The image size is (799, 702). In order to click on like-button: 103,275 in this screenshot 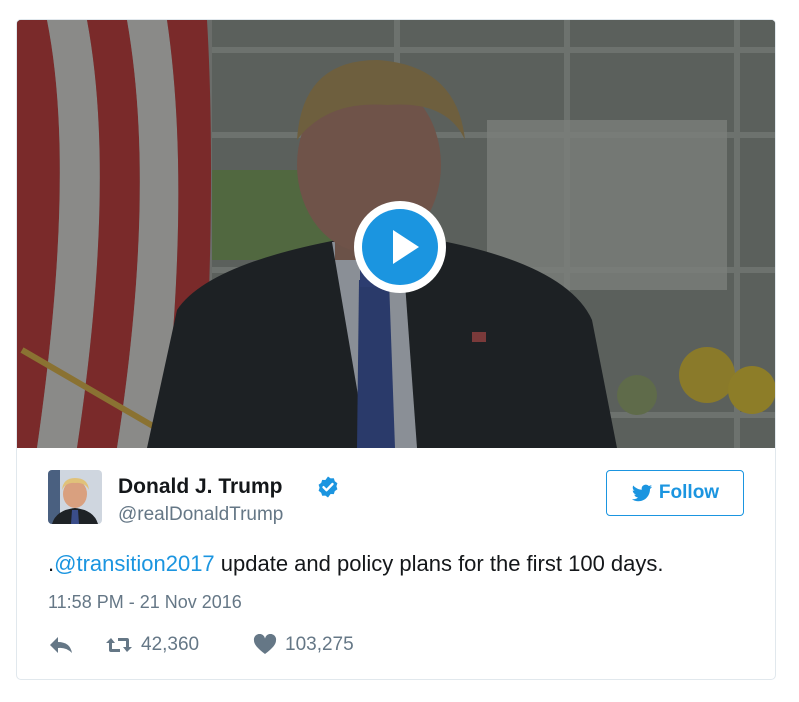, I will do `click(303, 645)`.